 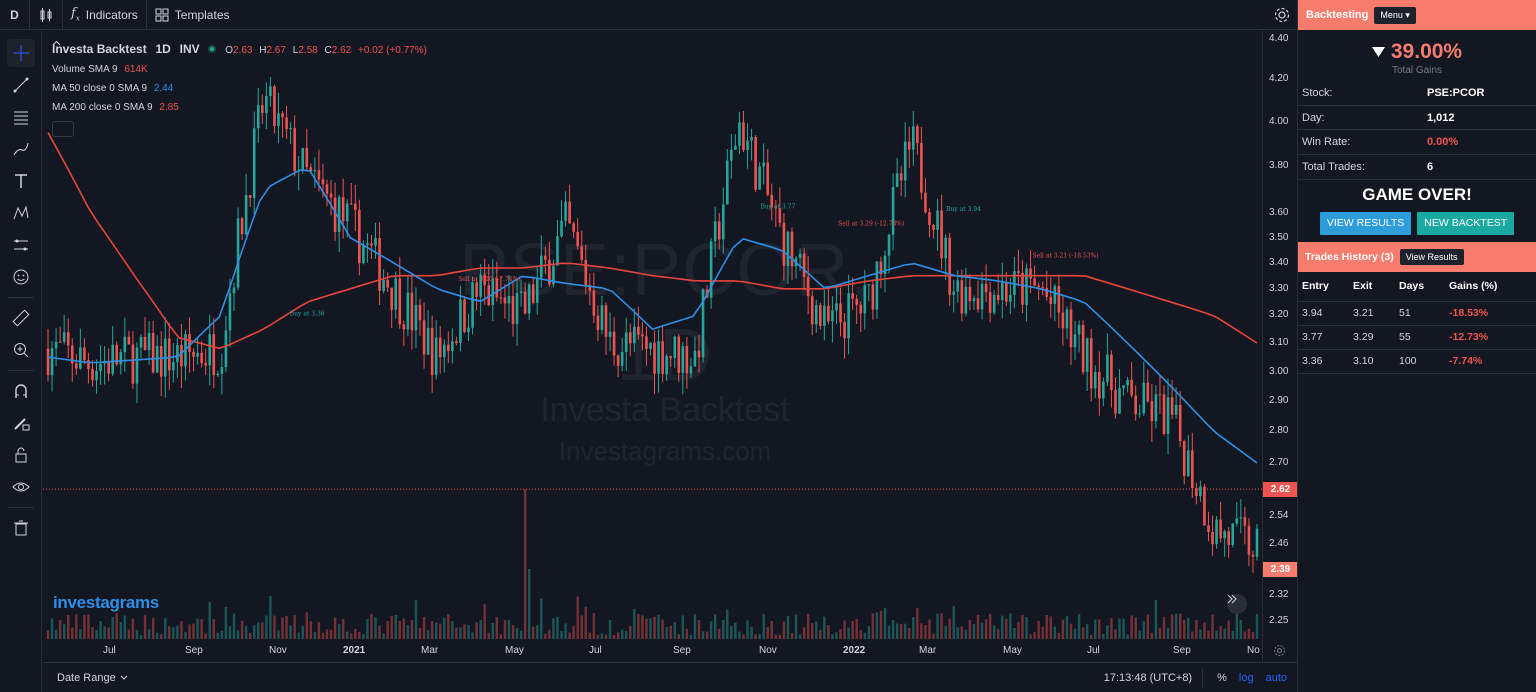 I want to click on fib-tool, so click(x=21, y=117).